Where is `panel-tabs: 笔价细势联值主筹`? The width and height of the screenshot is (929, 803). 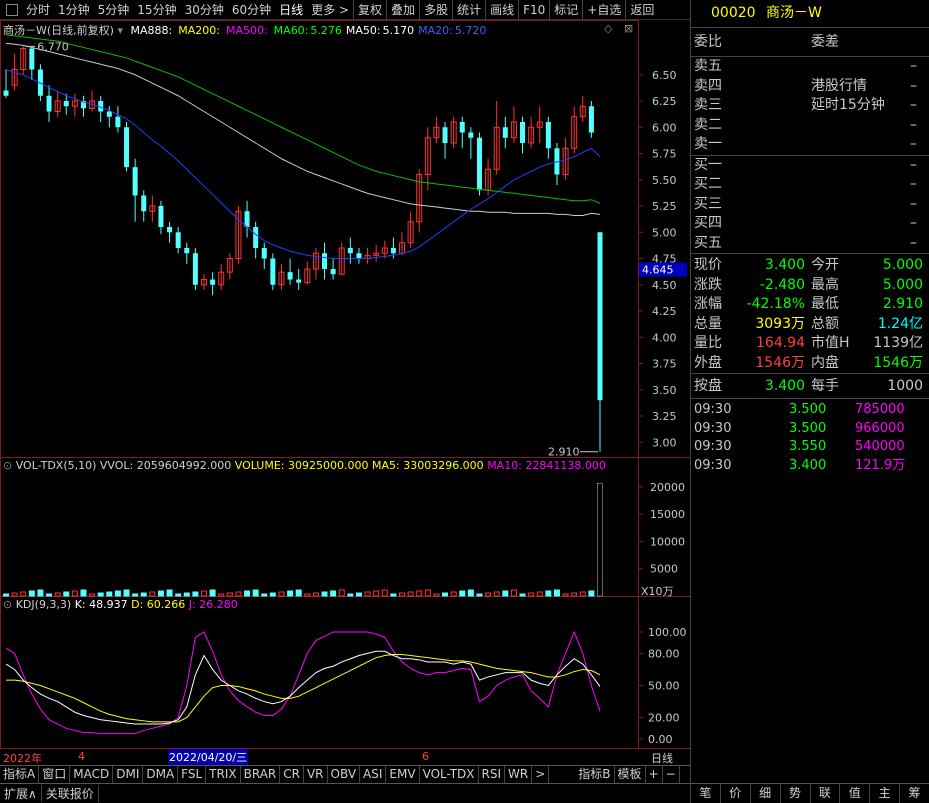 panel-tabs: 笔价细势联值主筹 is located at coordinates (810, 793).